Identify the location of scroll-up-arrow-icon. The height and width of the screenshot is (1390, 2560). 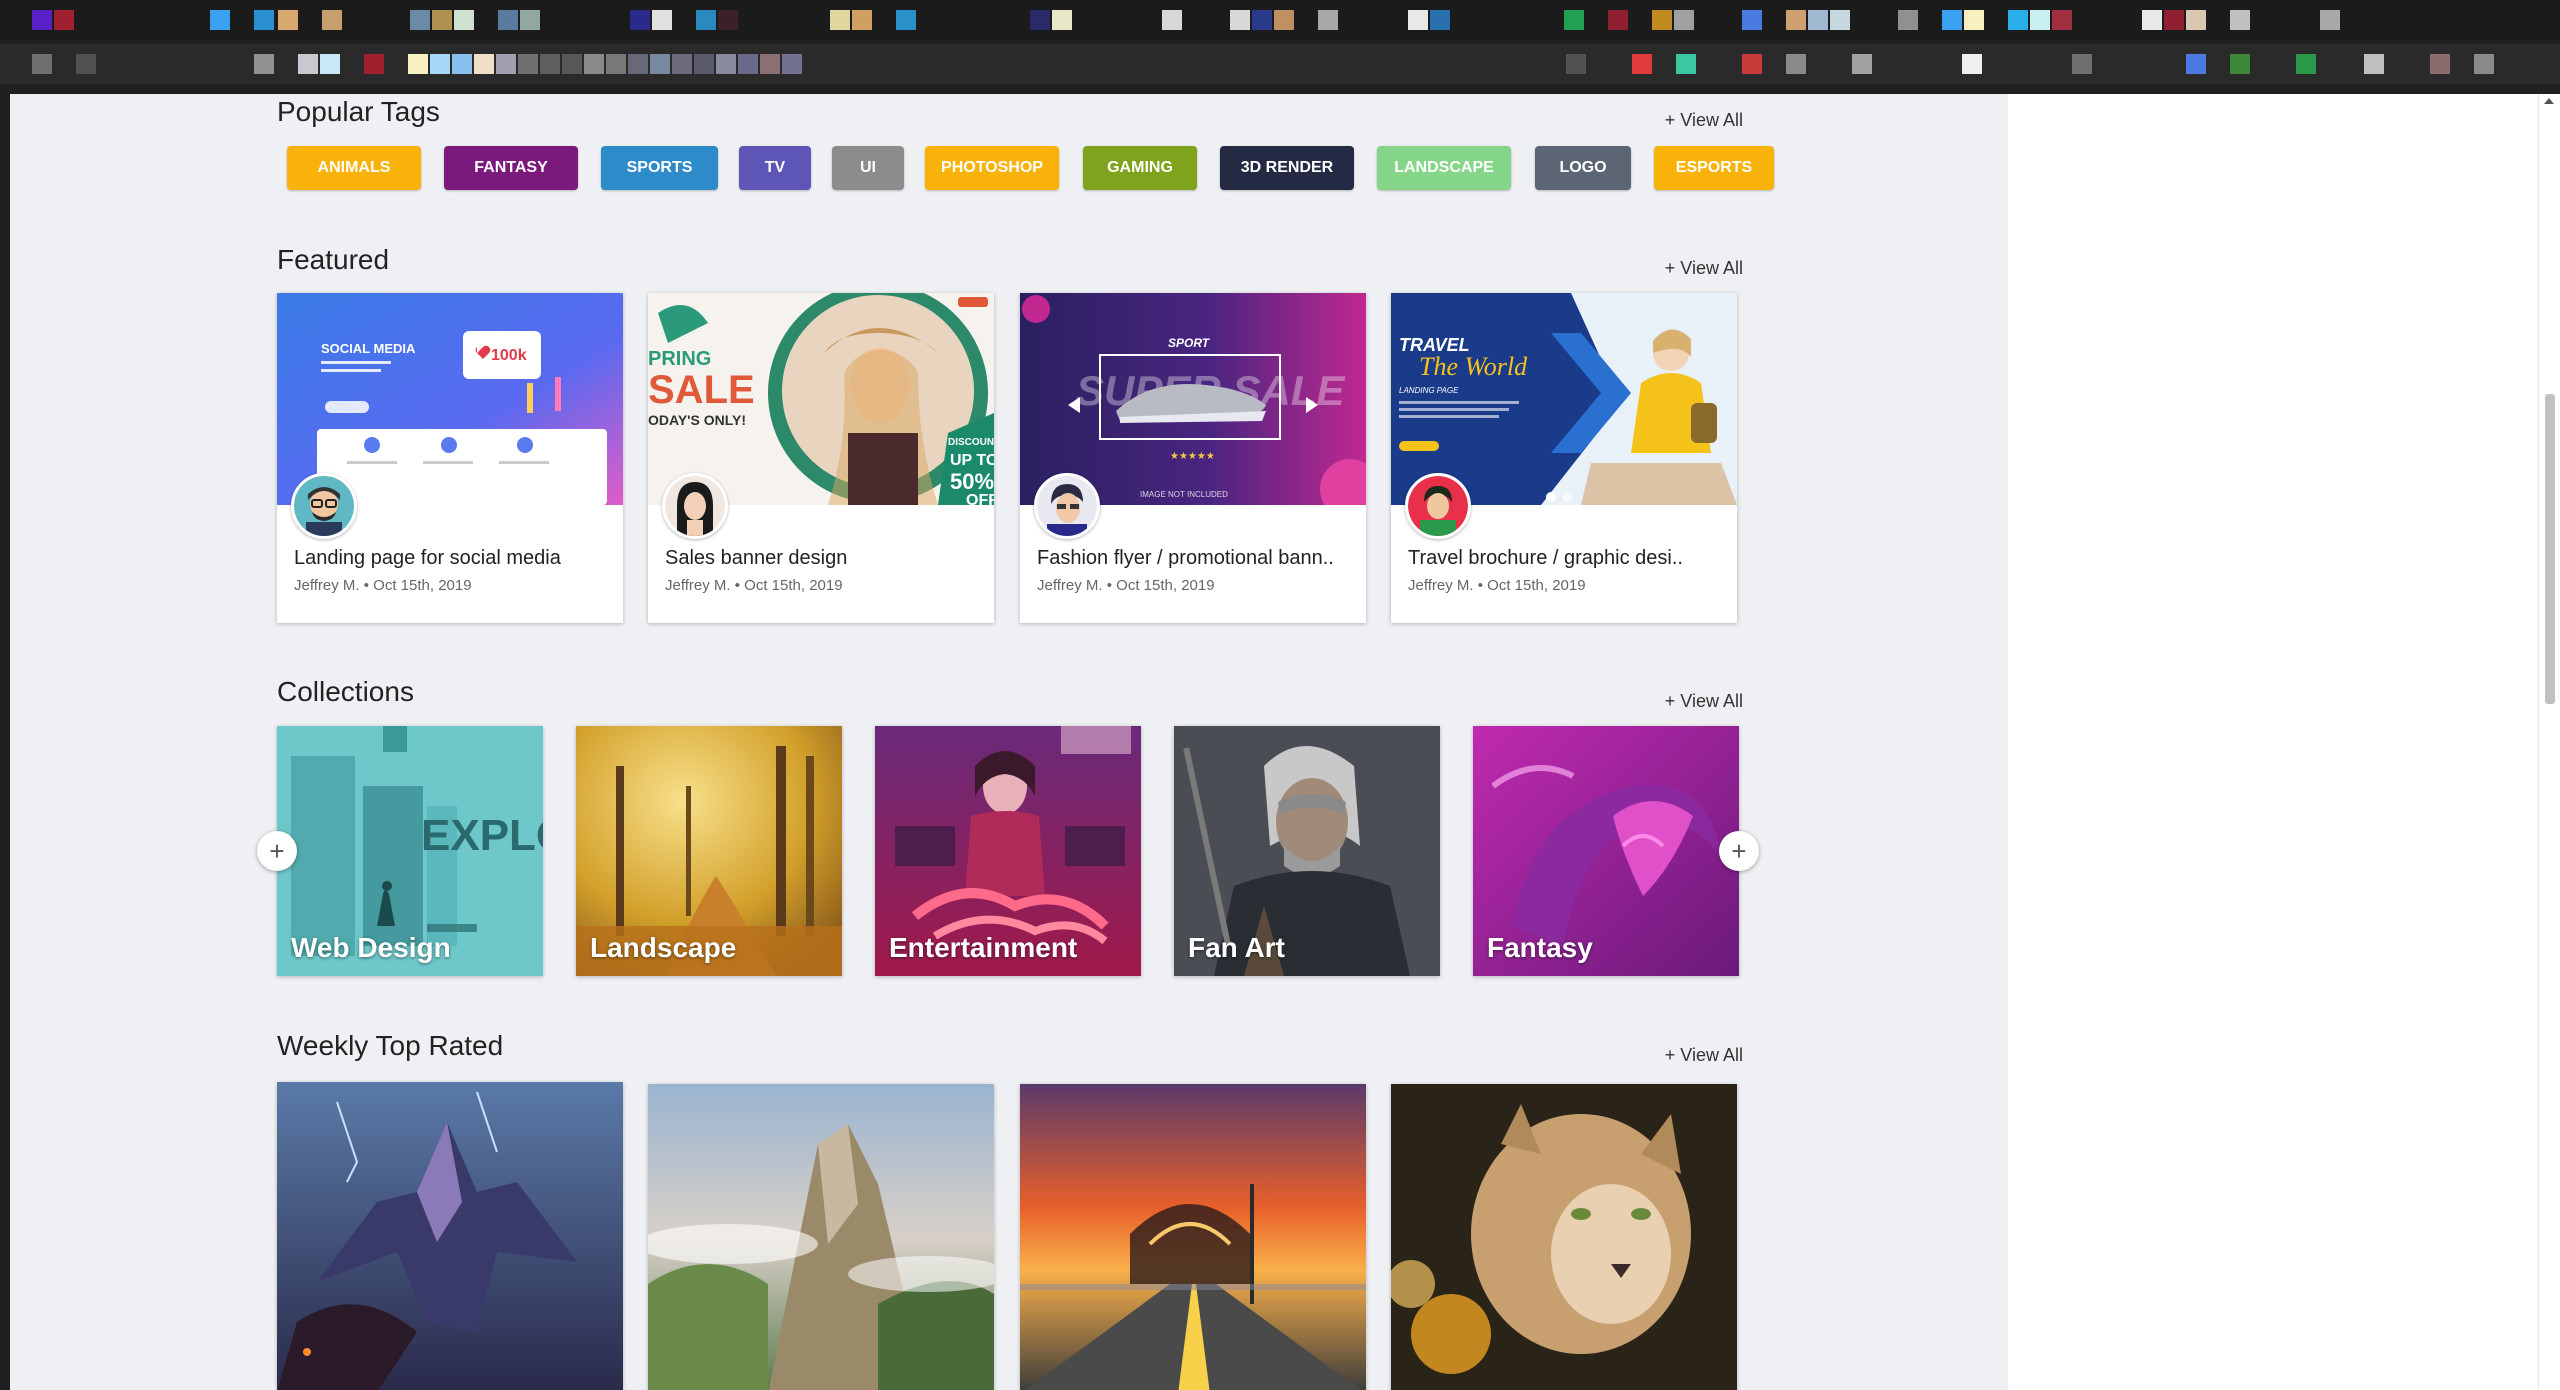
(2549, 101).